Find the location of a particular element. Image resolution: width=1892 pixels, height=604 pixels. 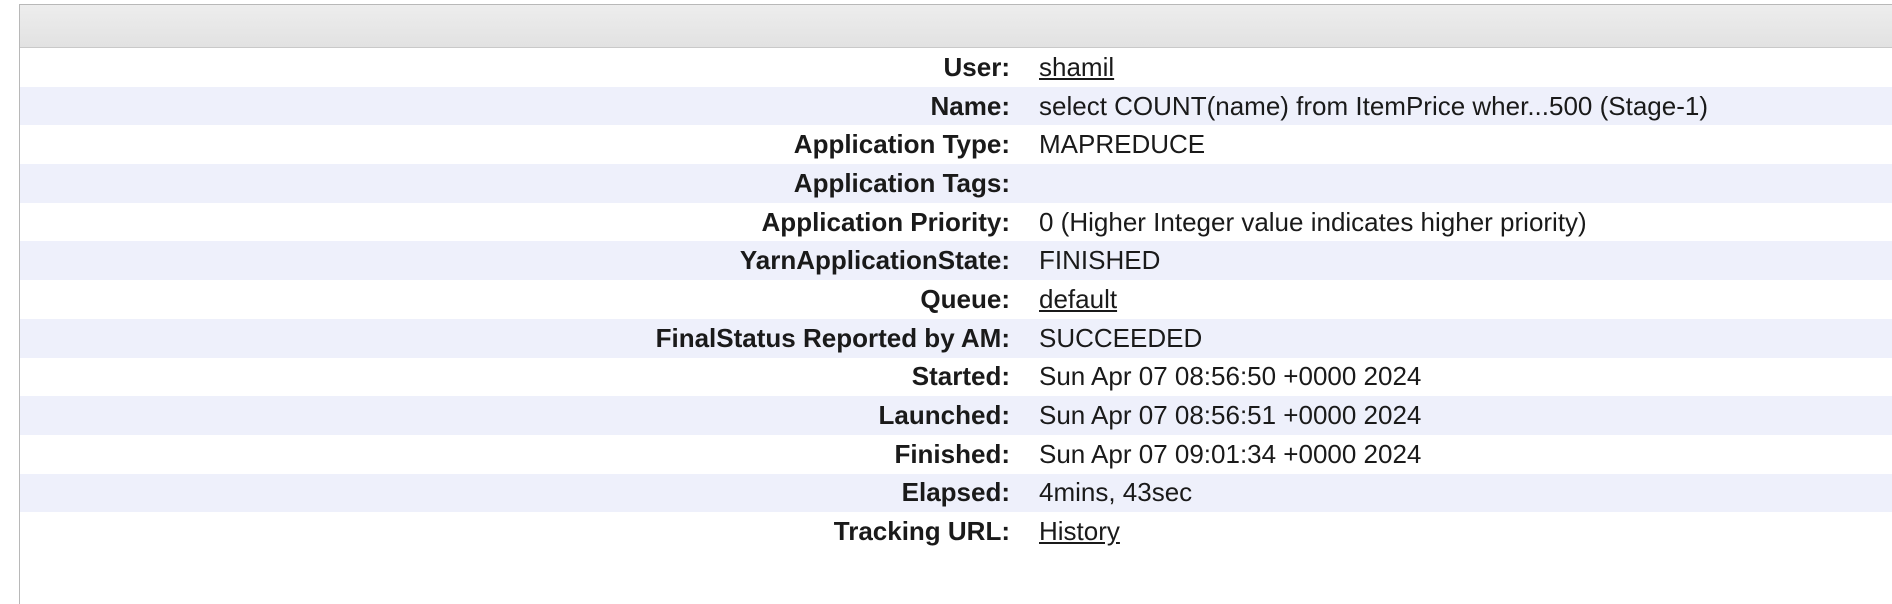

panel-header is located at coordinates (956, 26).